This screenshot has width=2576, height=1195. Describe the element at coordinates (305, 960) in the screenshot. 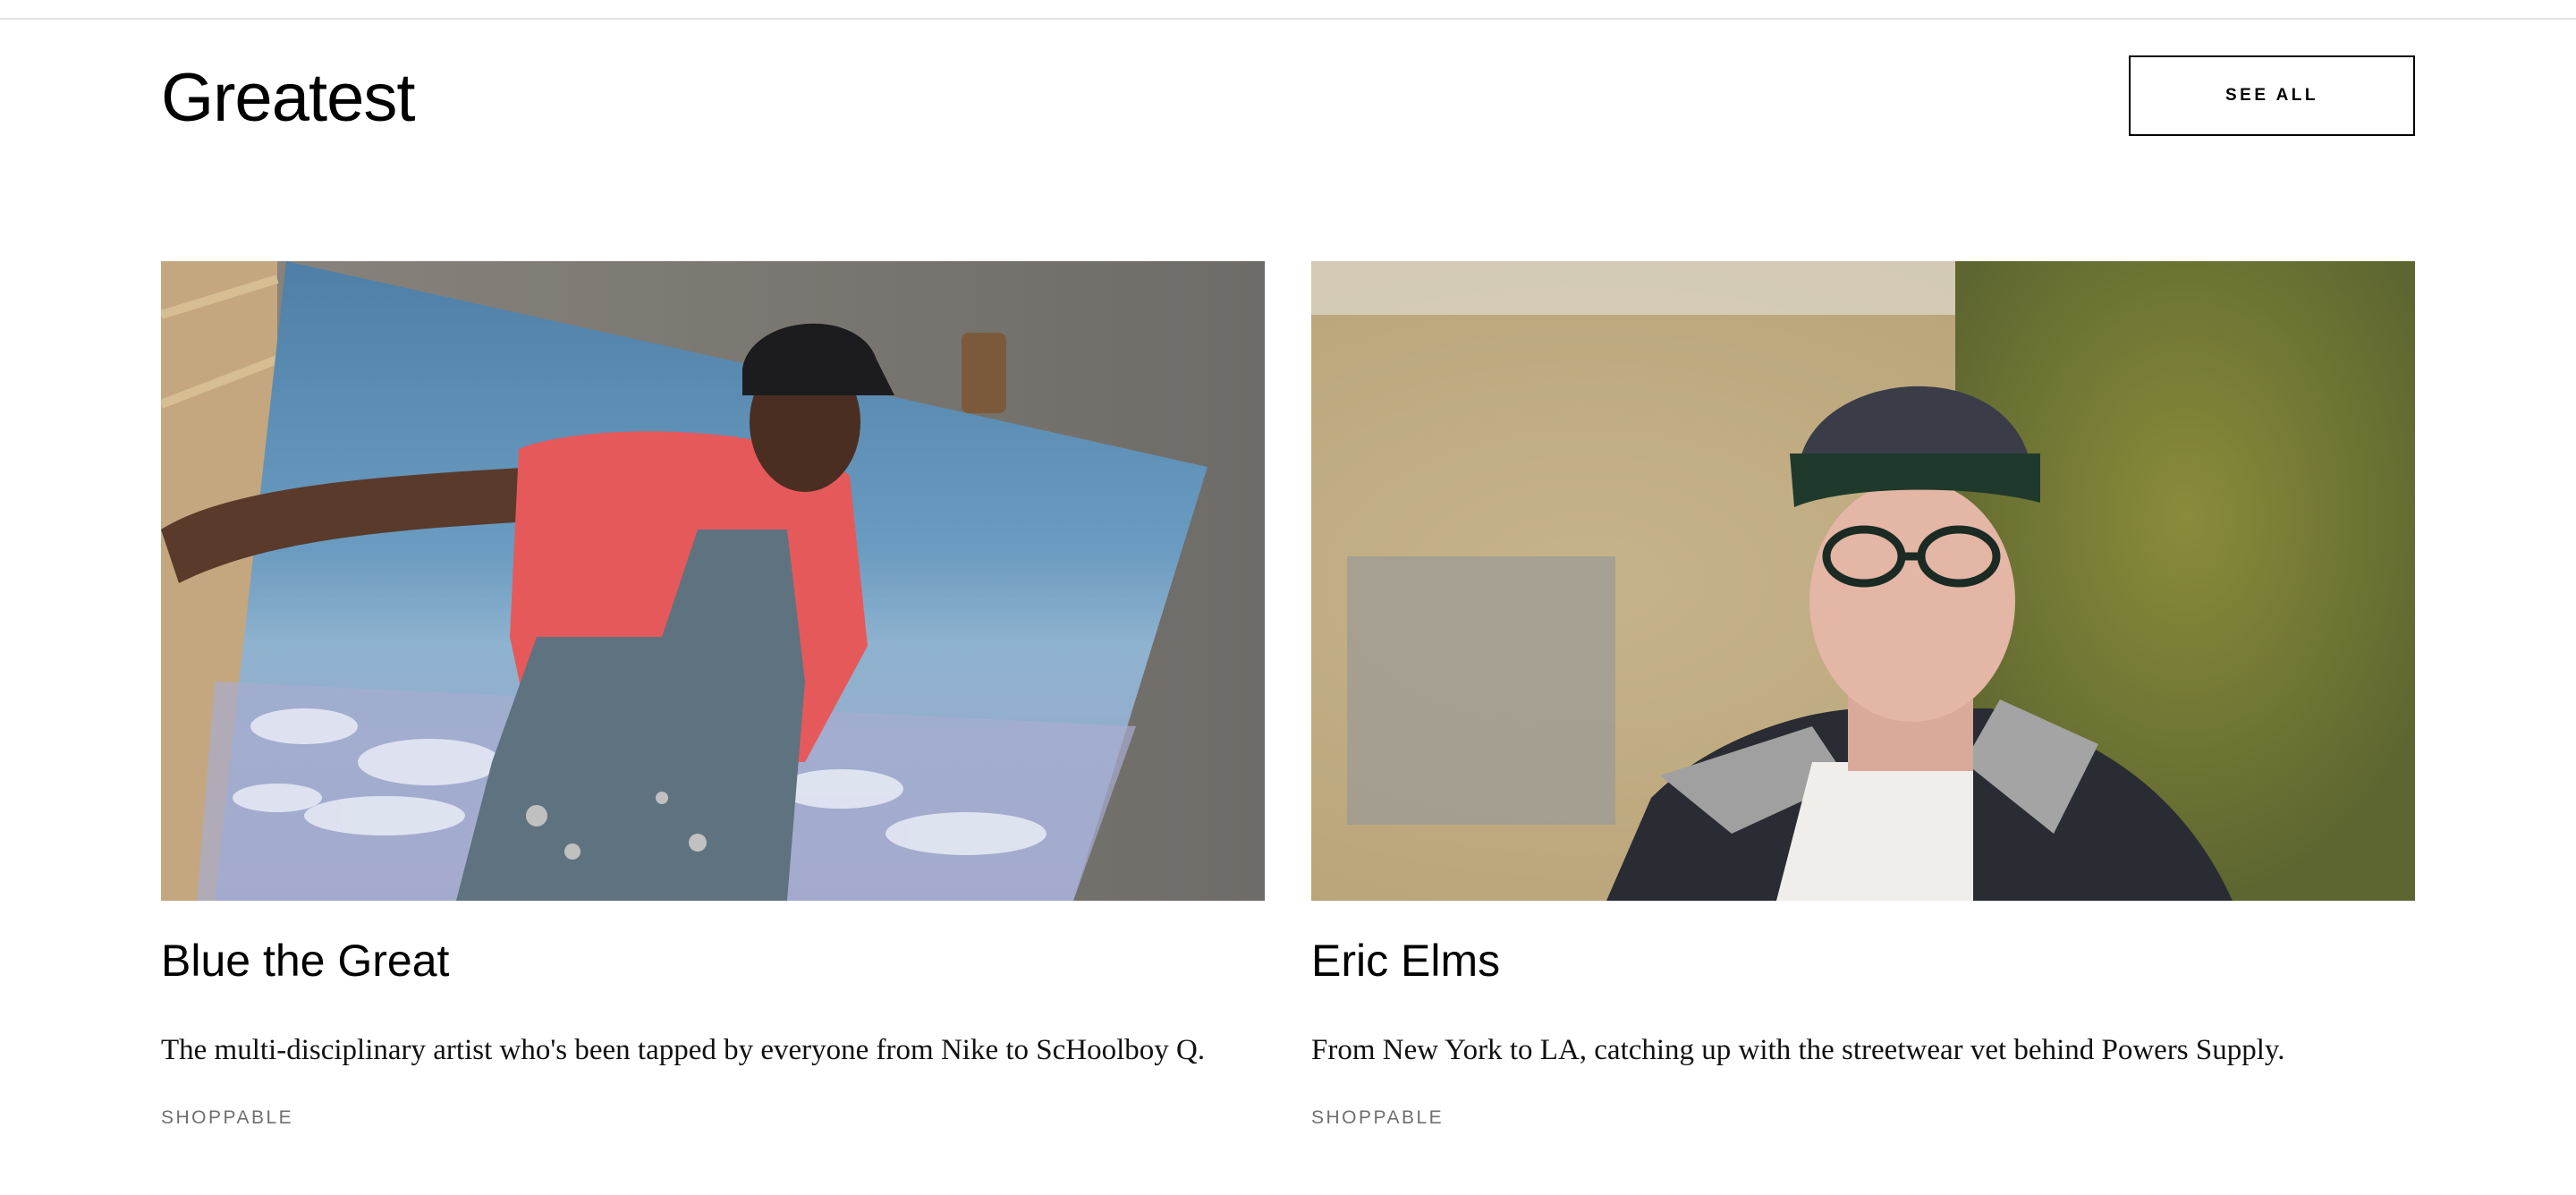

I see `story-card-title: Blue the Great` at that location.